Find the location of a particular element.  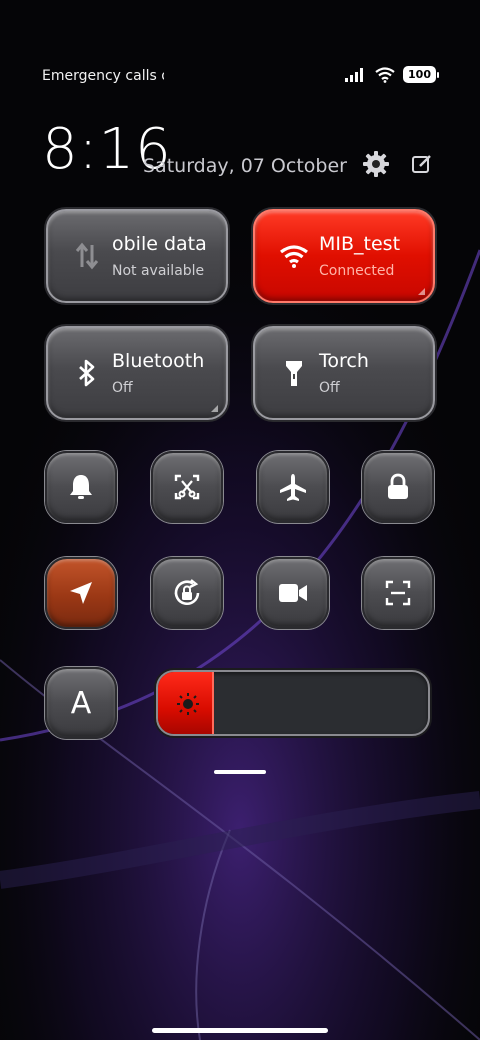

brightness-slider is located at coordinates (293, 703).